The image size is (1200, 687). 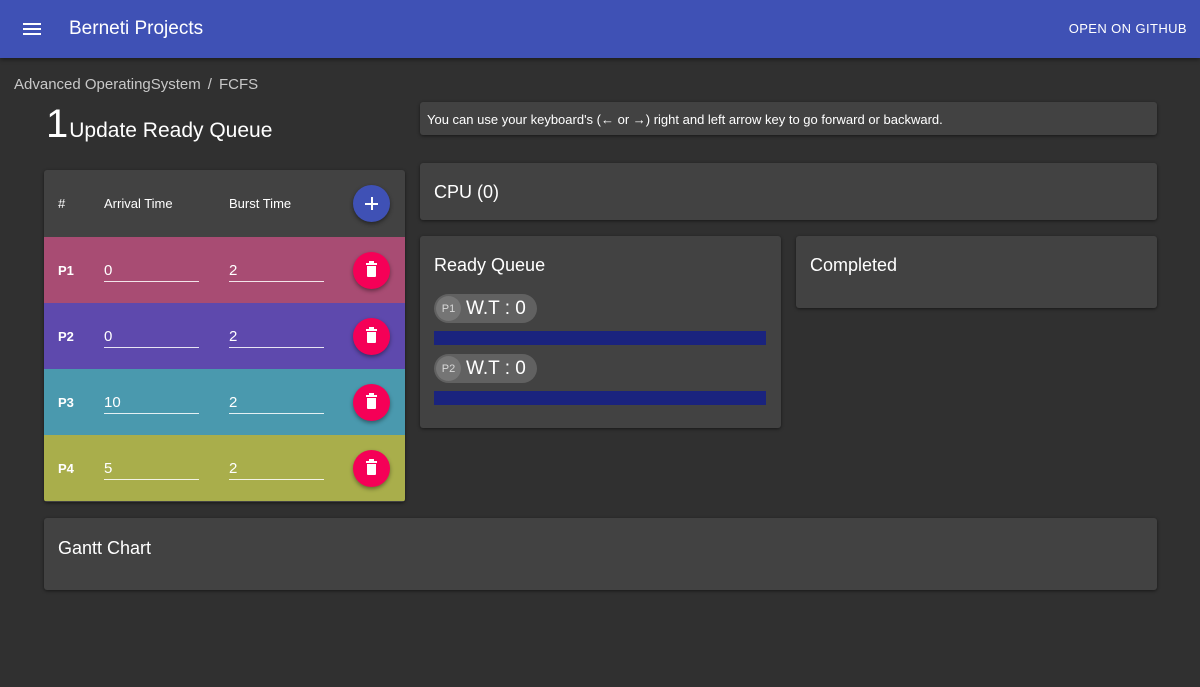 What do you see at coordinates (66, 336) in the screenshot?
I see `process-name: P2` at bounding box center [66, 336].